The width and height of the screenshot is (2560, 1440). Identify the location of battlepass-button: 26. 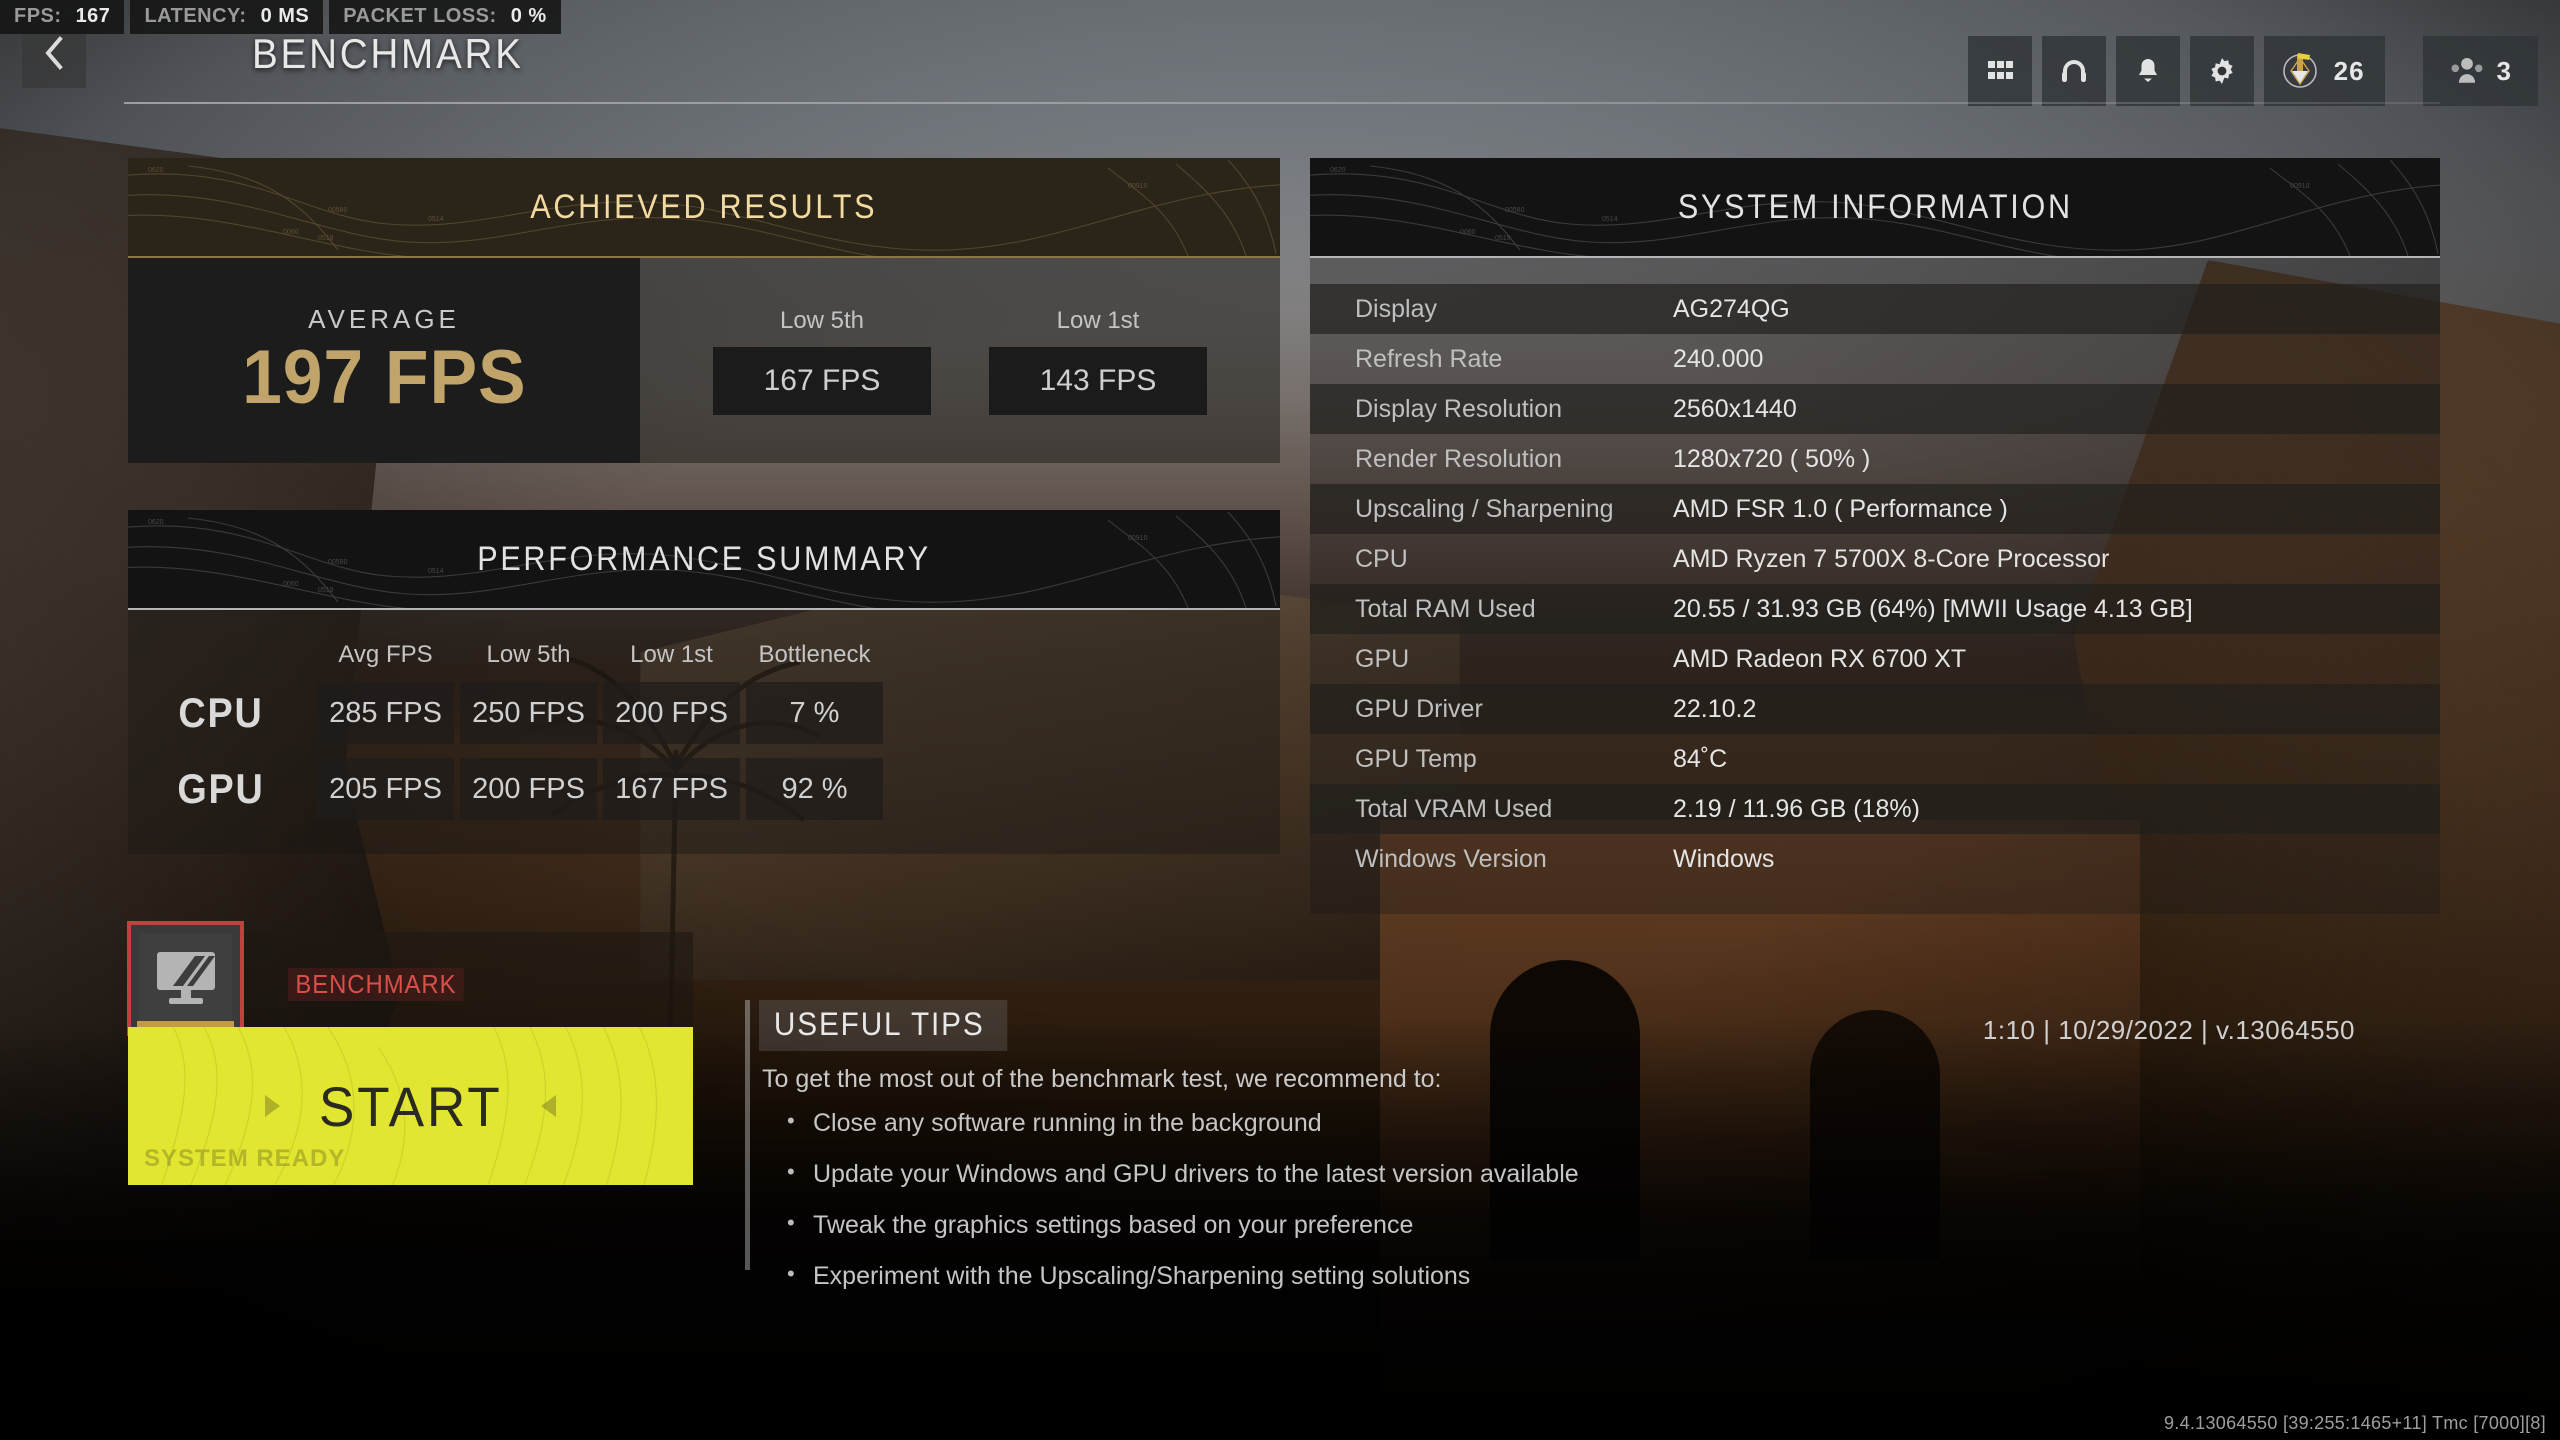
(2324, 71).